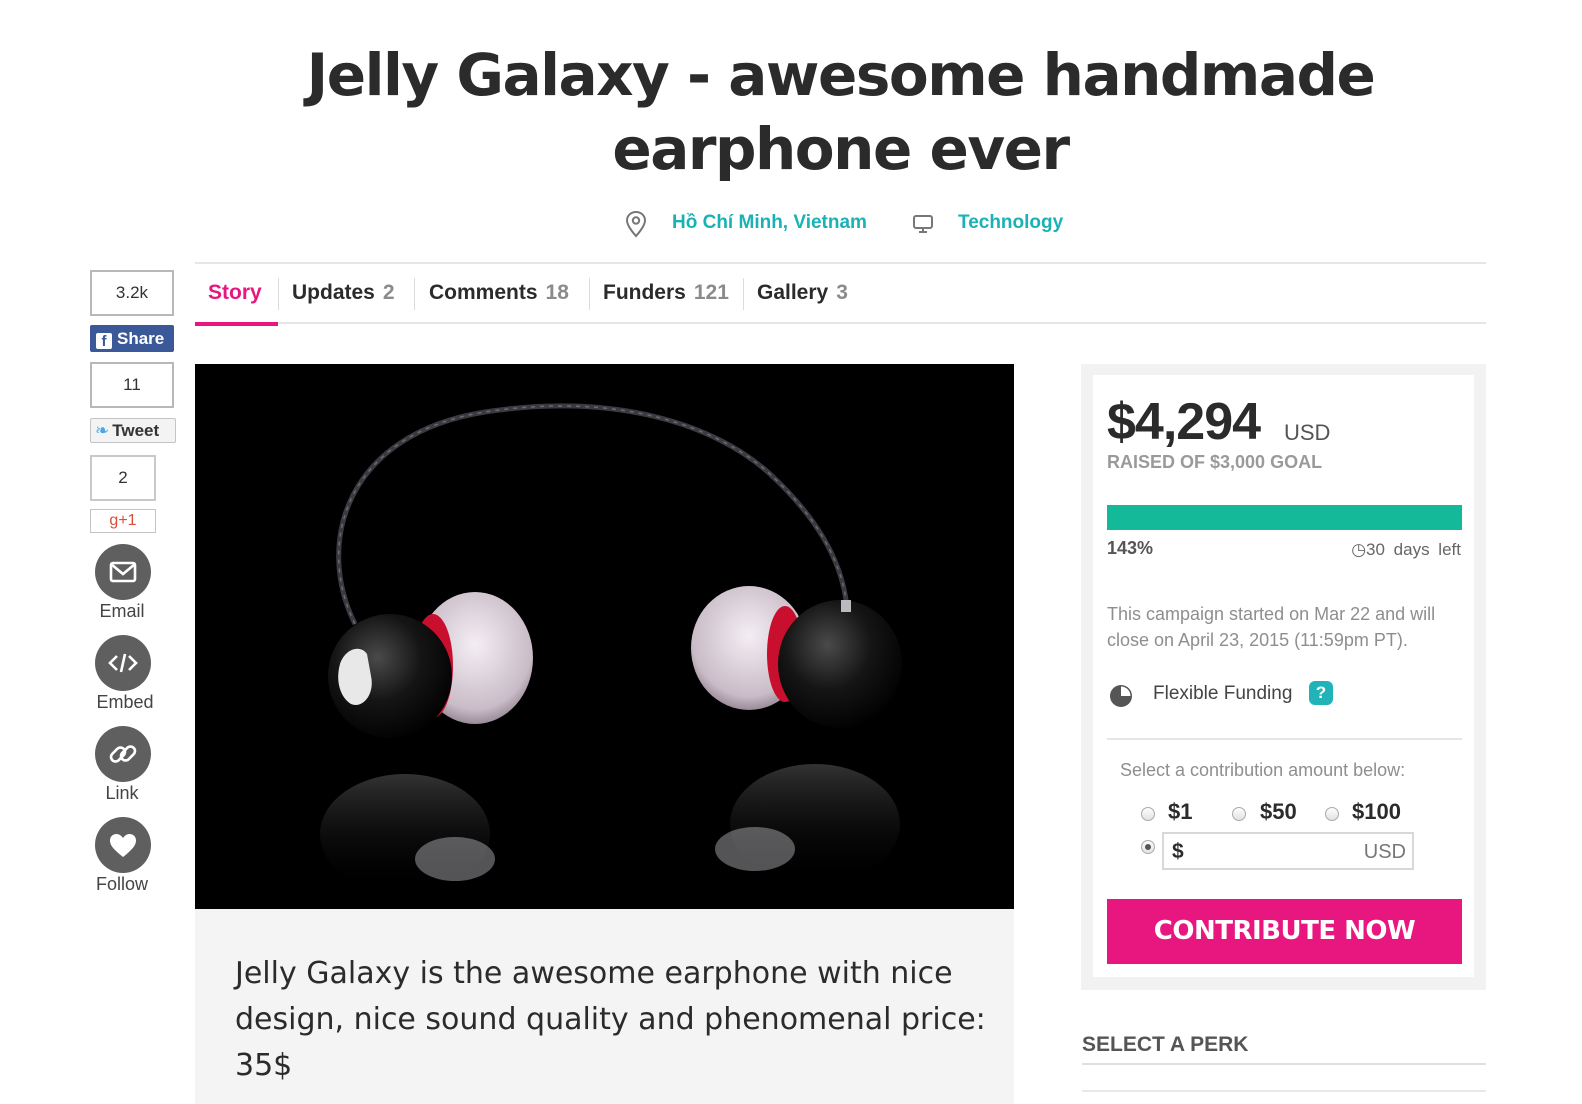 This screenshot has height=1104, width=1582. I want to click on link-label: Link, so click(122, 793).